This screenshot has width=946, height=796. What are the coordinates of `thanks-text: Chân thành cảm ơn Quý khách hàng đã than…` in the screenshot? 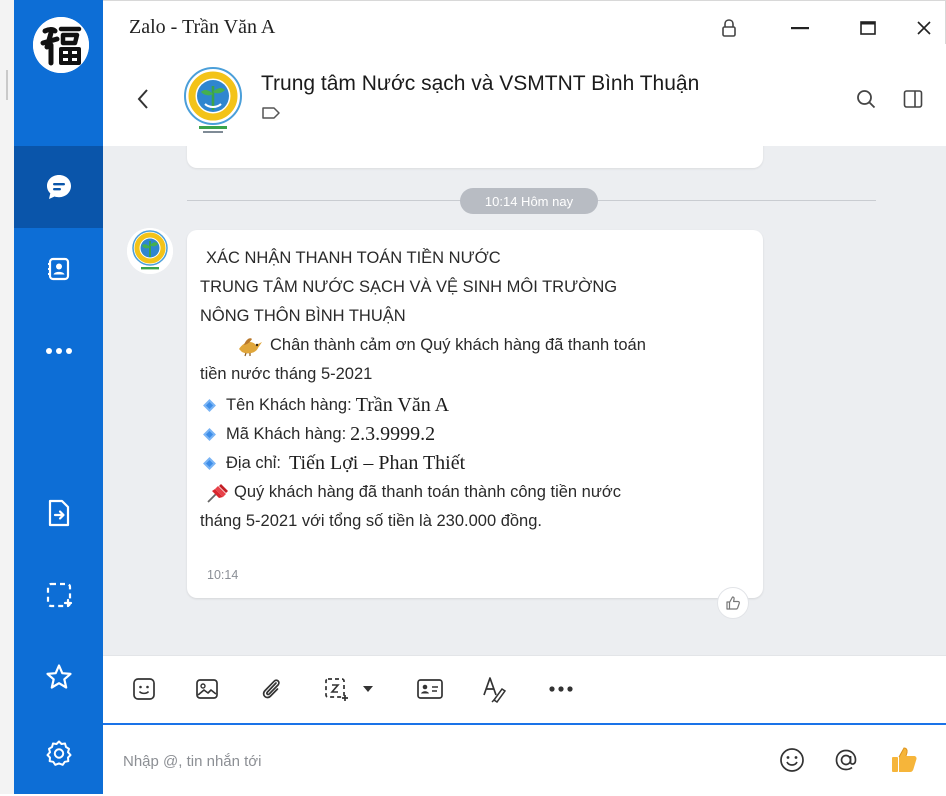 It's located at (458, 345).